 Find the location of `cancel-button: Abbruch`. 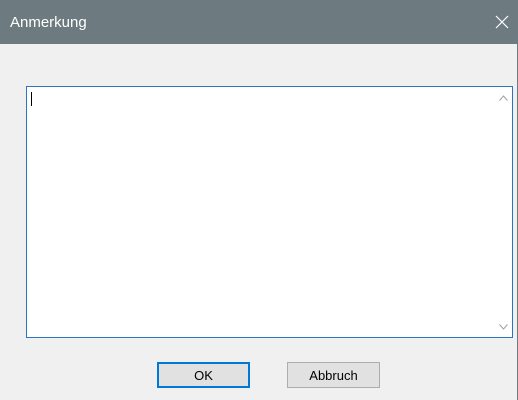

cancel-button: Abbruch is located at coordinates (333, 375).